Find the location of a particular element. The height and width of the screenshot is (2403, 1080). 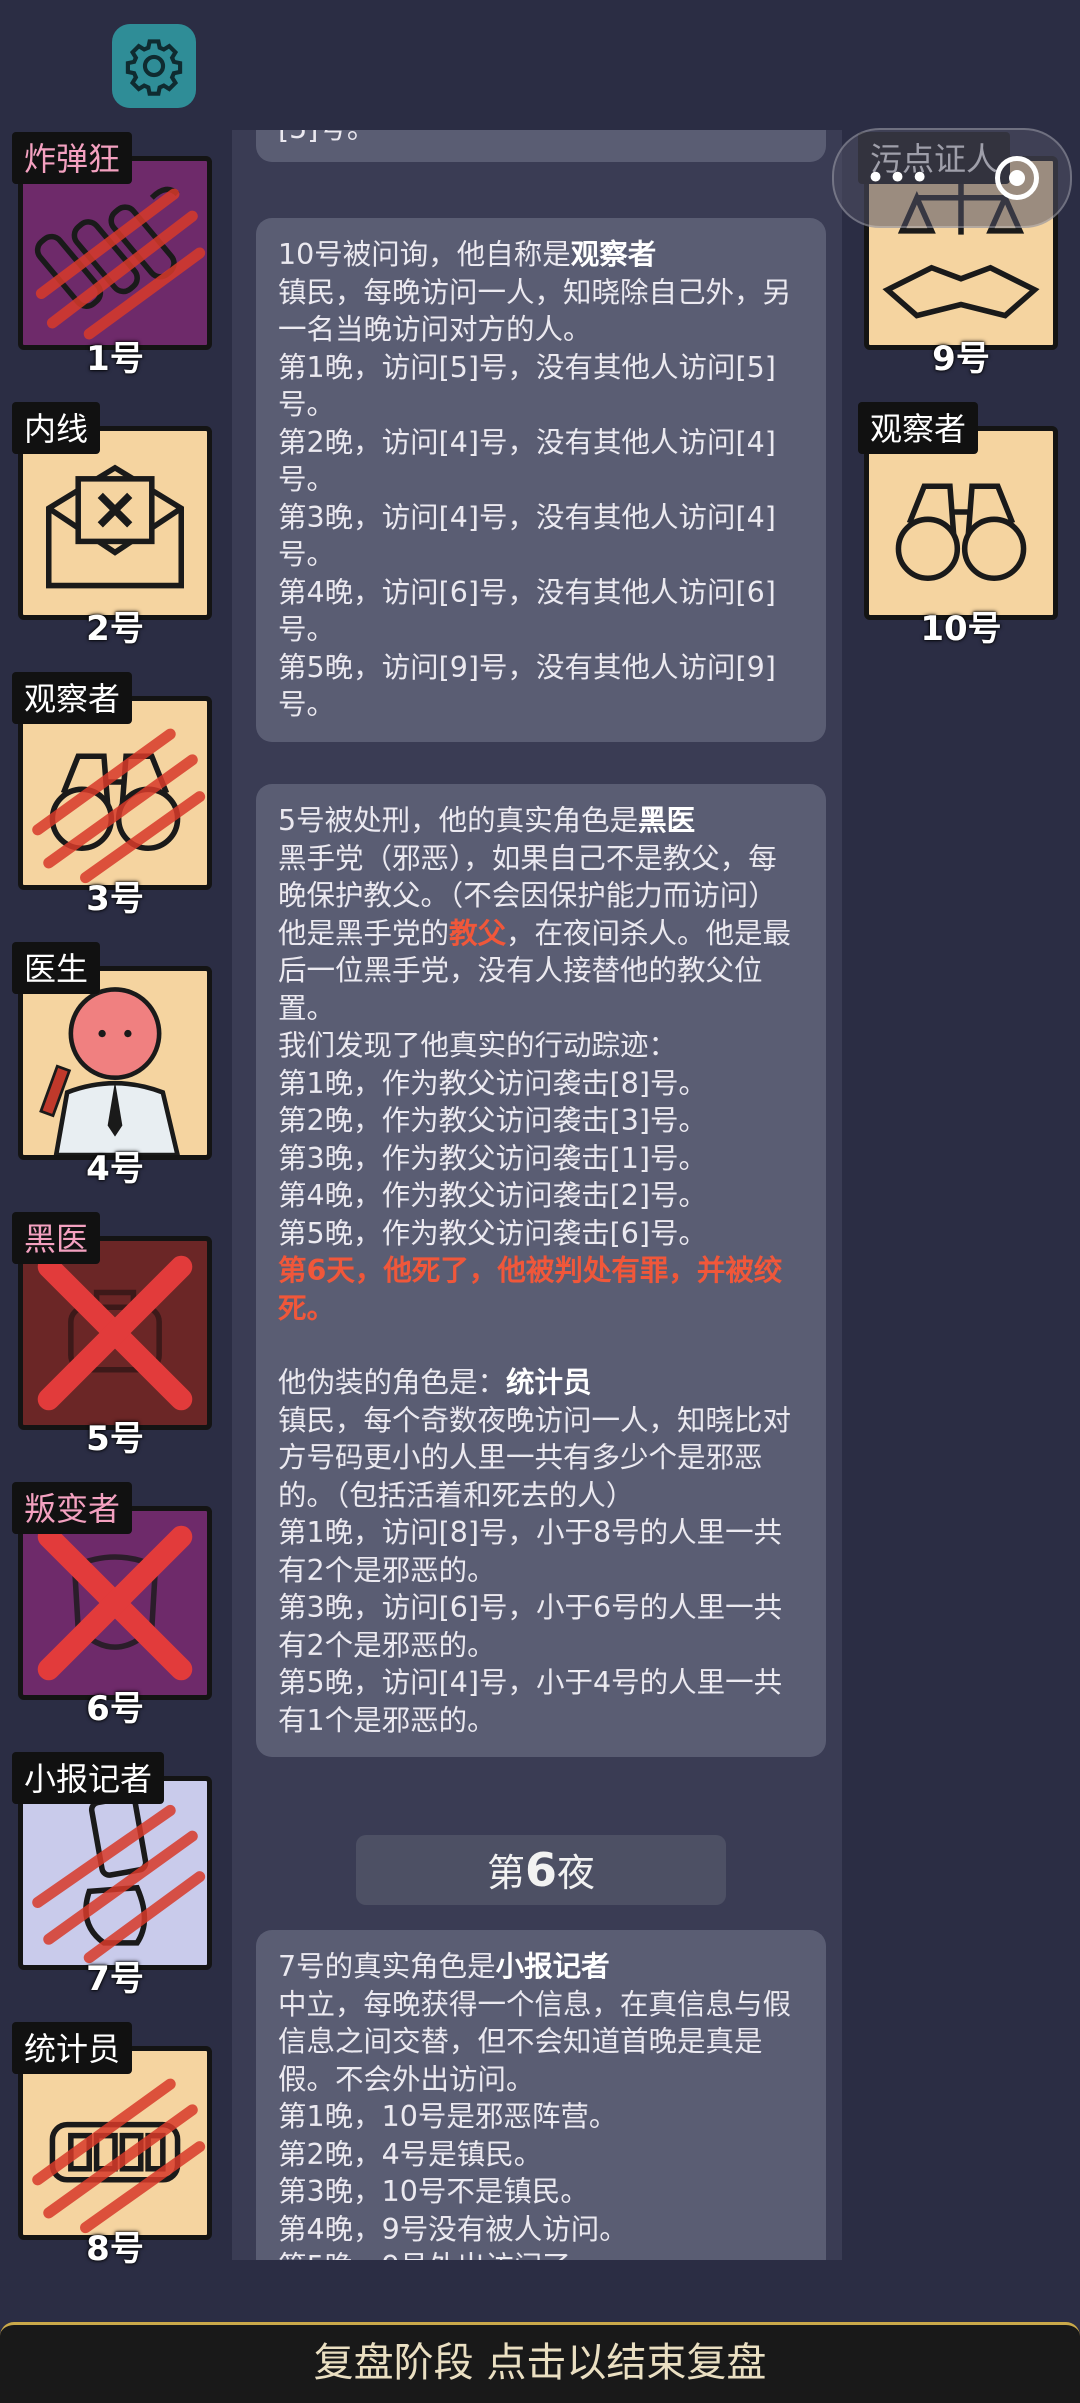

player-card-5: 黑医 5号 is located at coordinates (115, 1335).